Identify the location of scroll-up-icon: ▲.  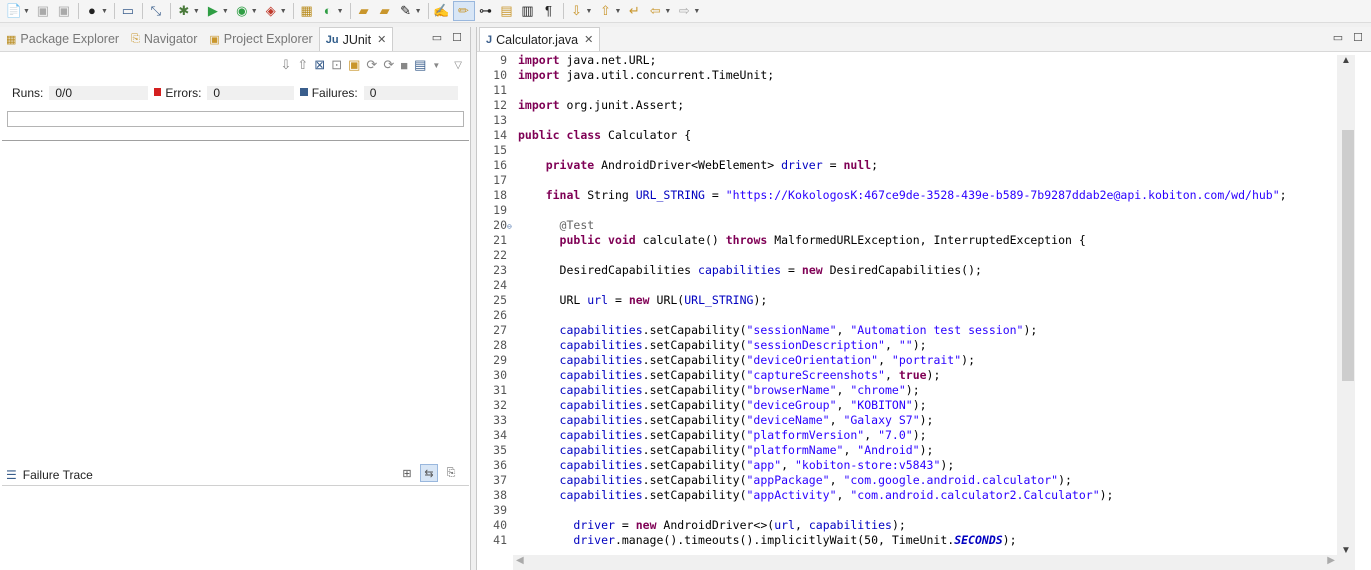
(1346, 60).